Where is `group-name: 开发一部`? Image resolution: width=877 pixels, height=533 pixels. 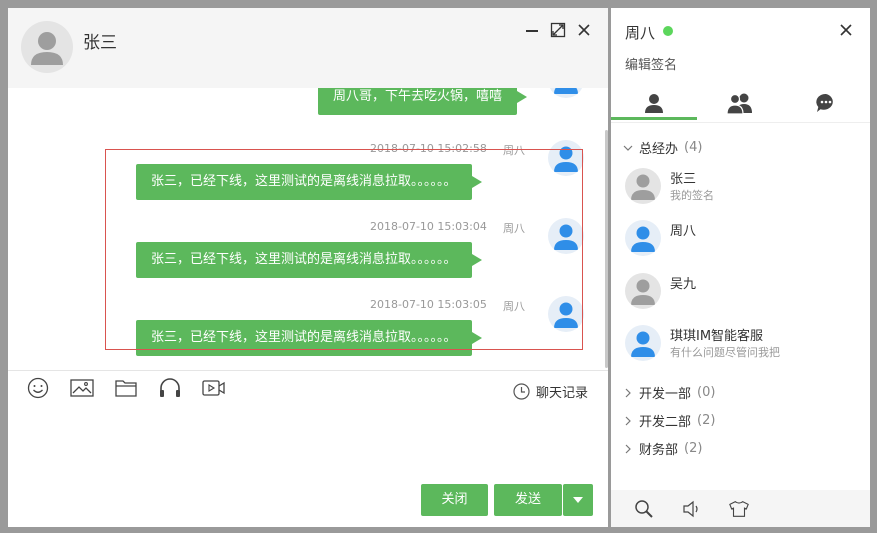 group-name: 开发一部 is located at coordinates (665, 394).